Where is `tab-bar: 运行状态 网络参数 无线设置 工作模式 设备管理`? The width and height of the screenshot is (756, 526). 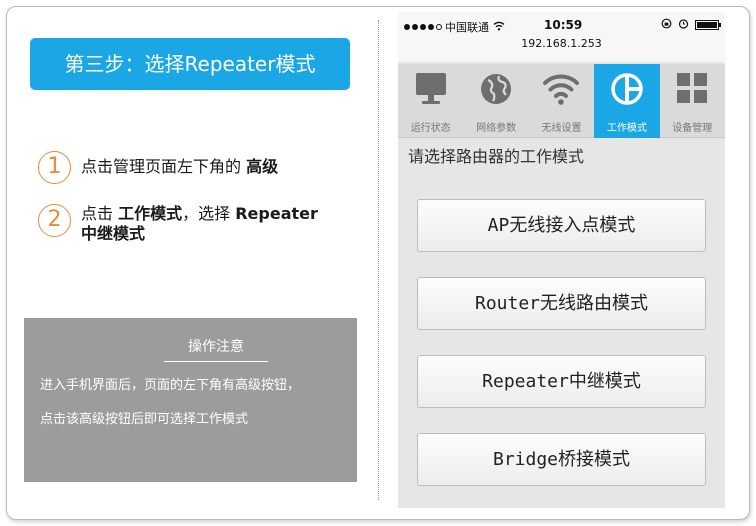 tab-bar: 运行状态 网络参数 无线设置 工作模式 设备管理 is located at coordinates (561, 101).